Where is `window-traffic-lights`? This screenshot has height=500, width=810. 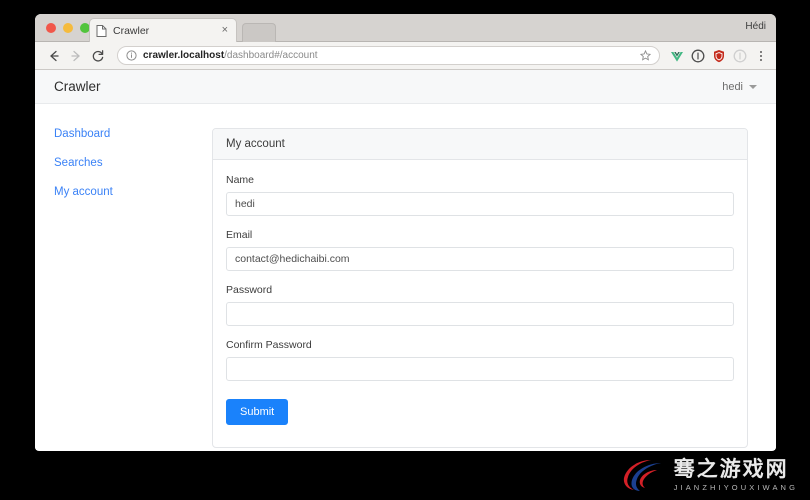
window-traffic-lights is located at coordinates (68, 28).